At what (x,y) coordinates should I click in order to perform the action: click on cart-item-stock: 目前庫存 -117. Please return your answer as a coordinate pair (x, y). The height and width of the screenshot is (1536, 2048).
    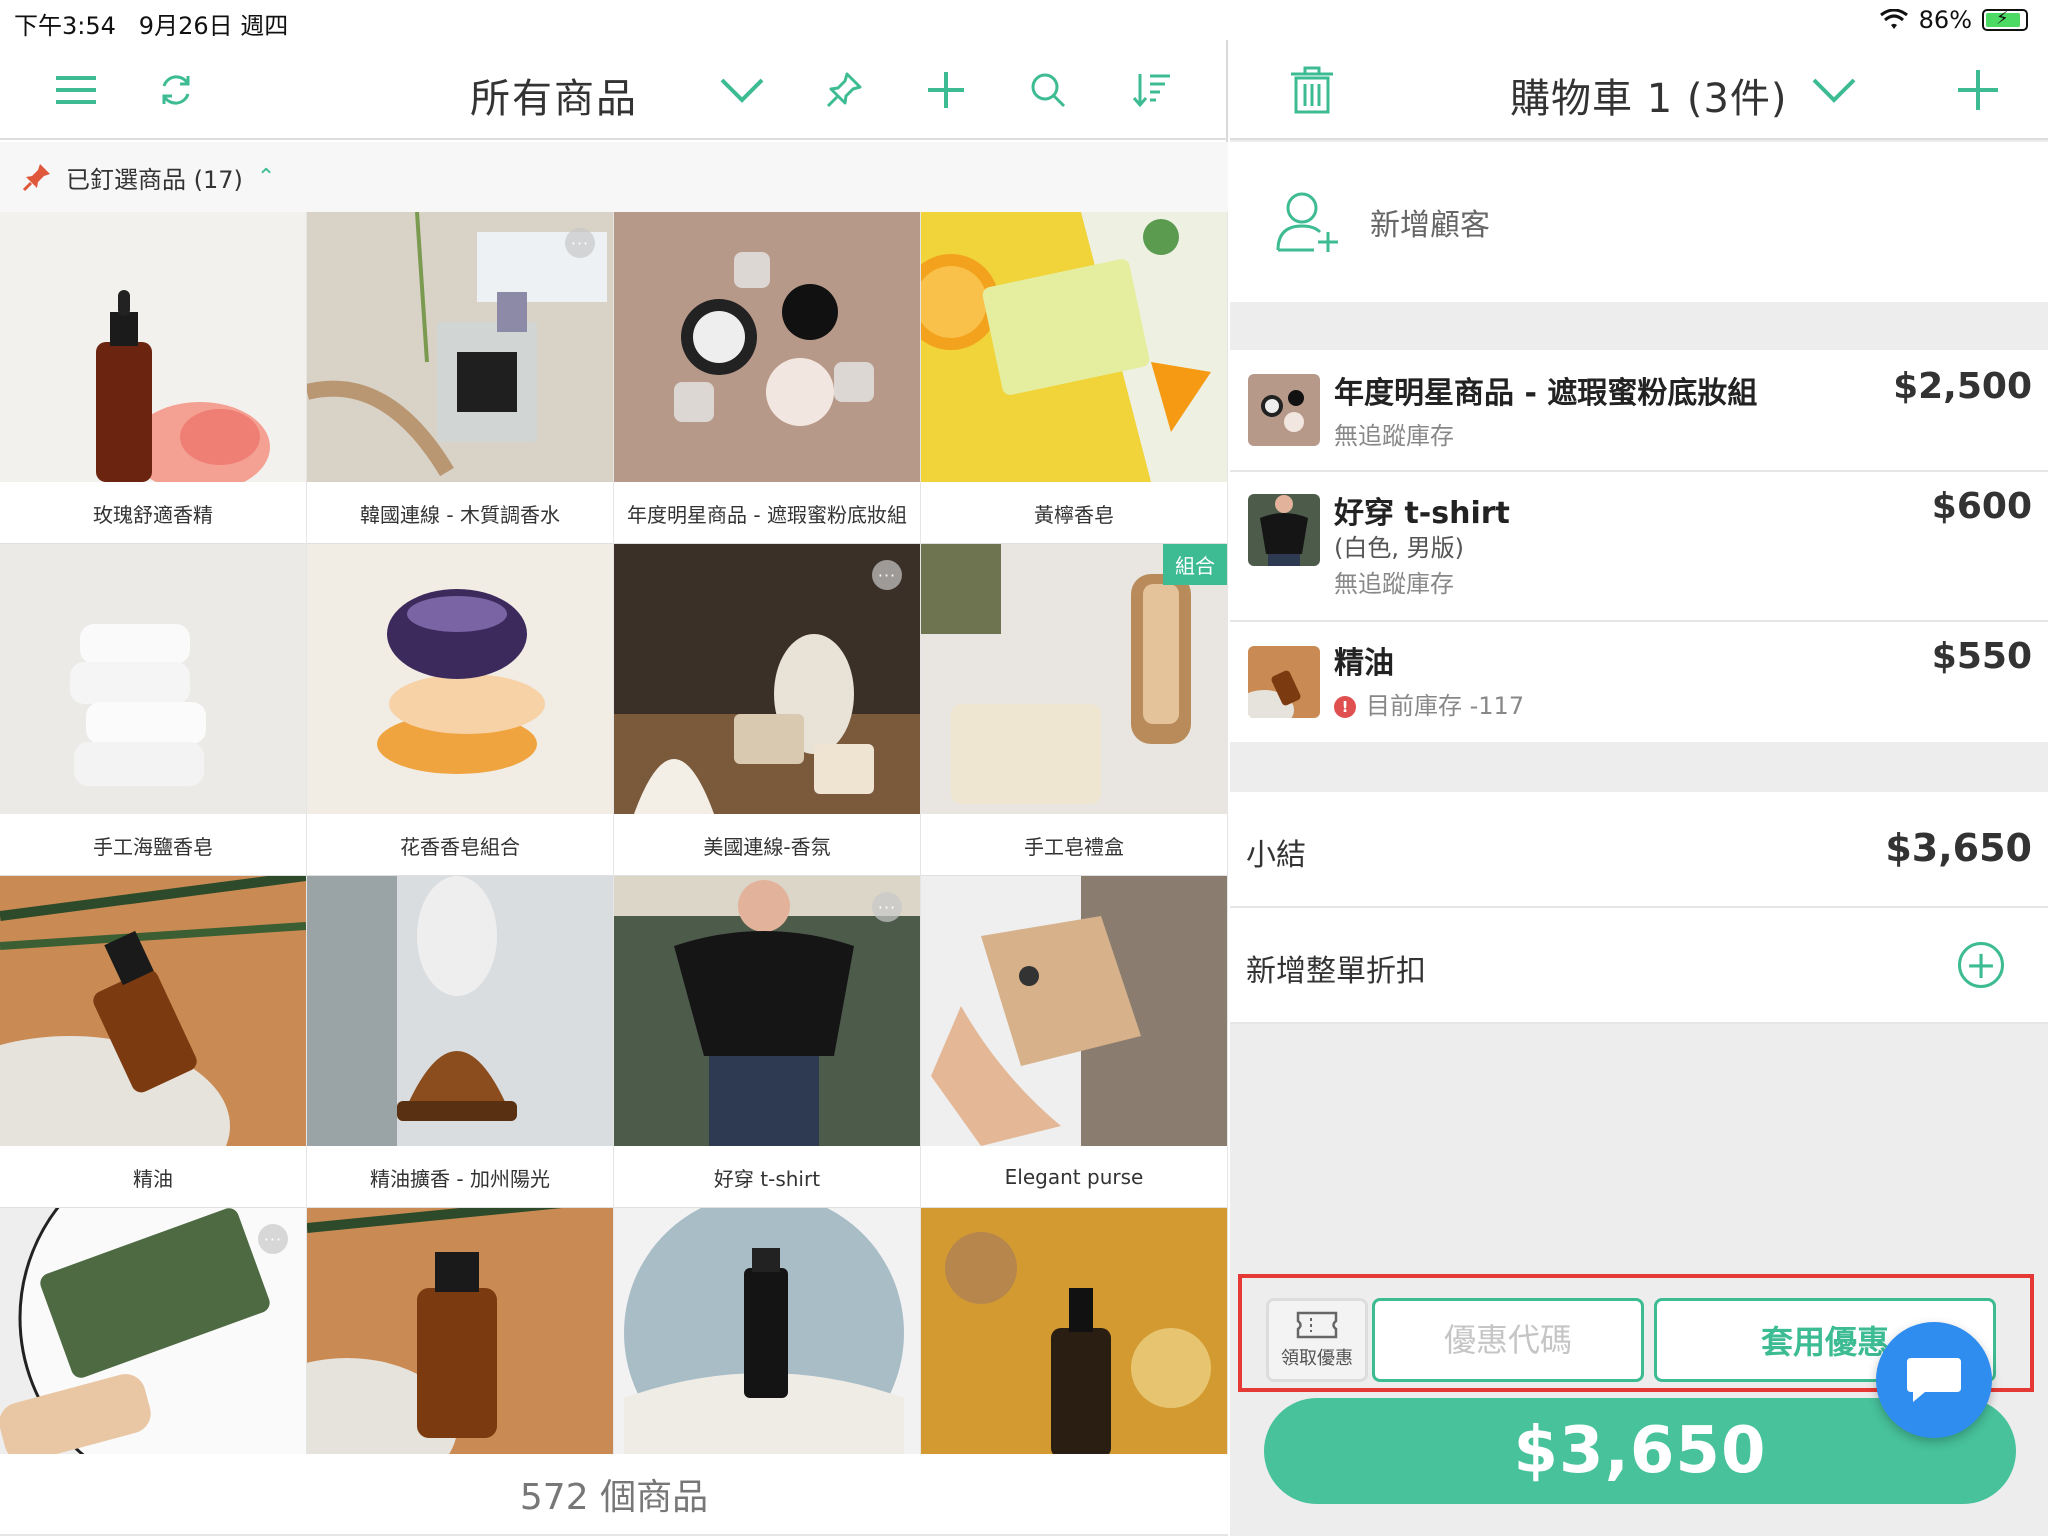
    Looking at the image, I should click on (1445, 706).